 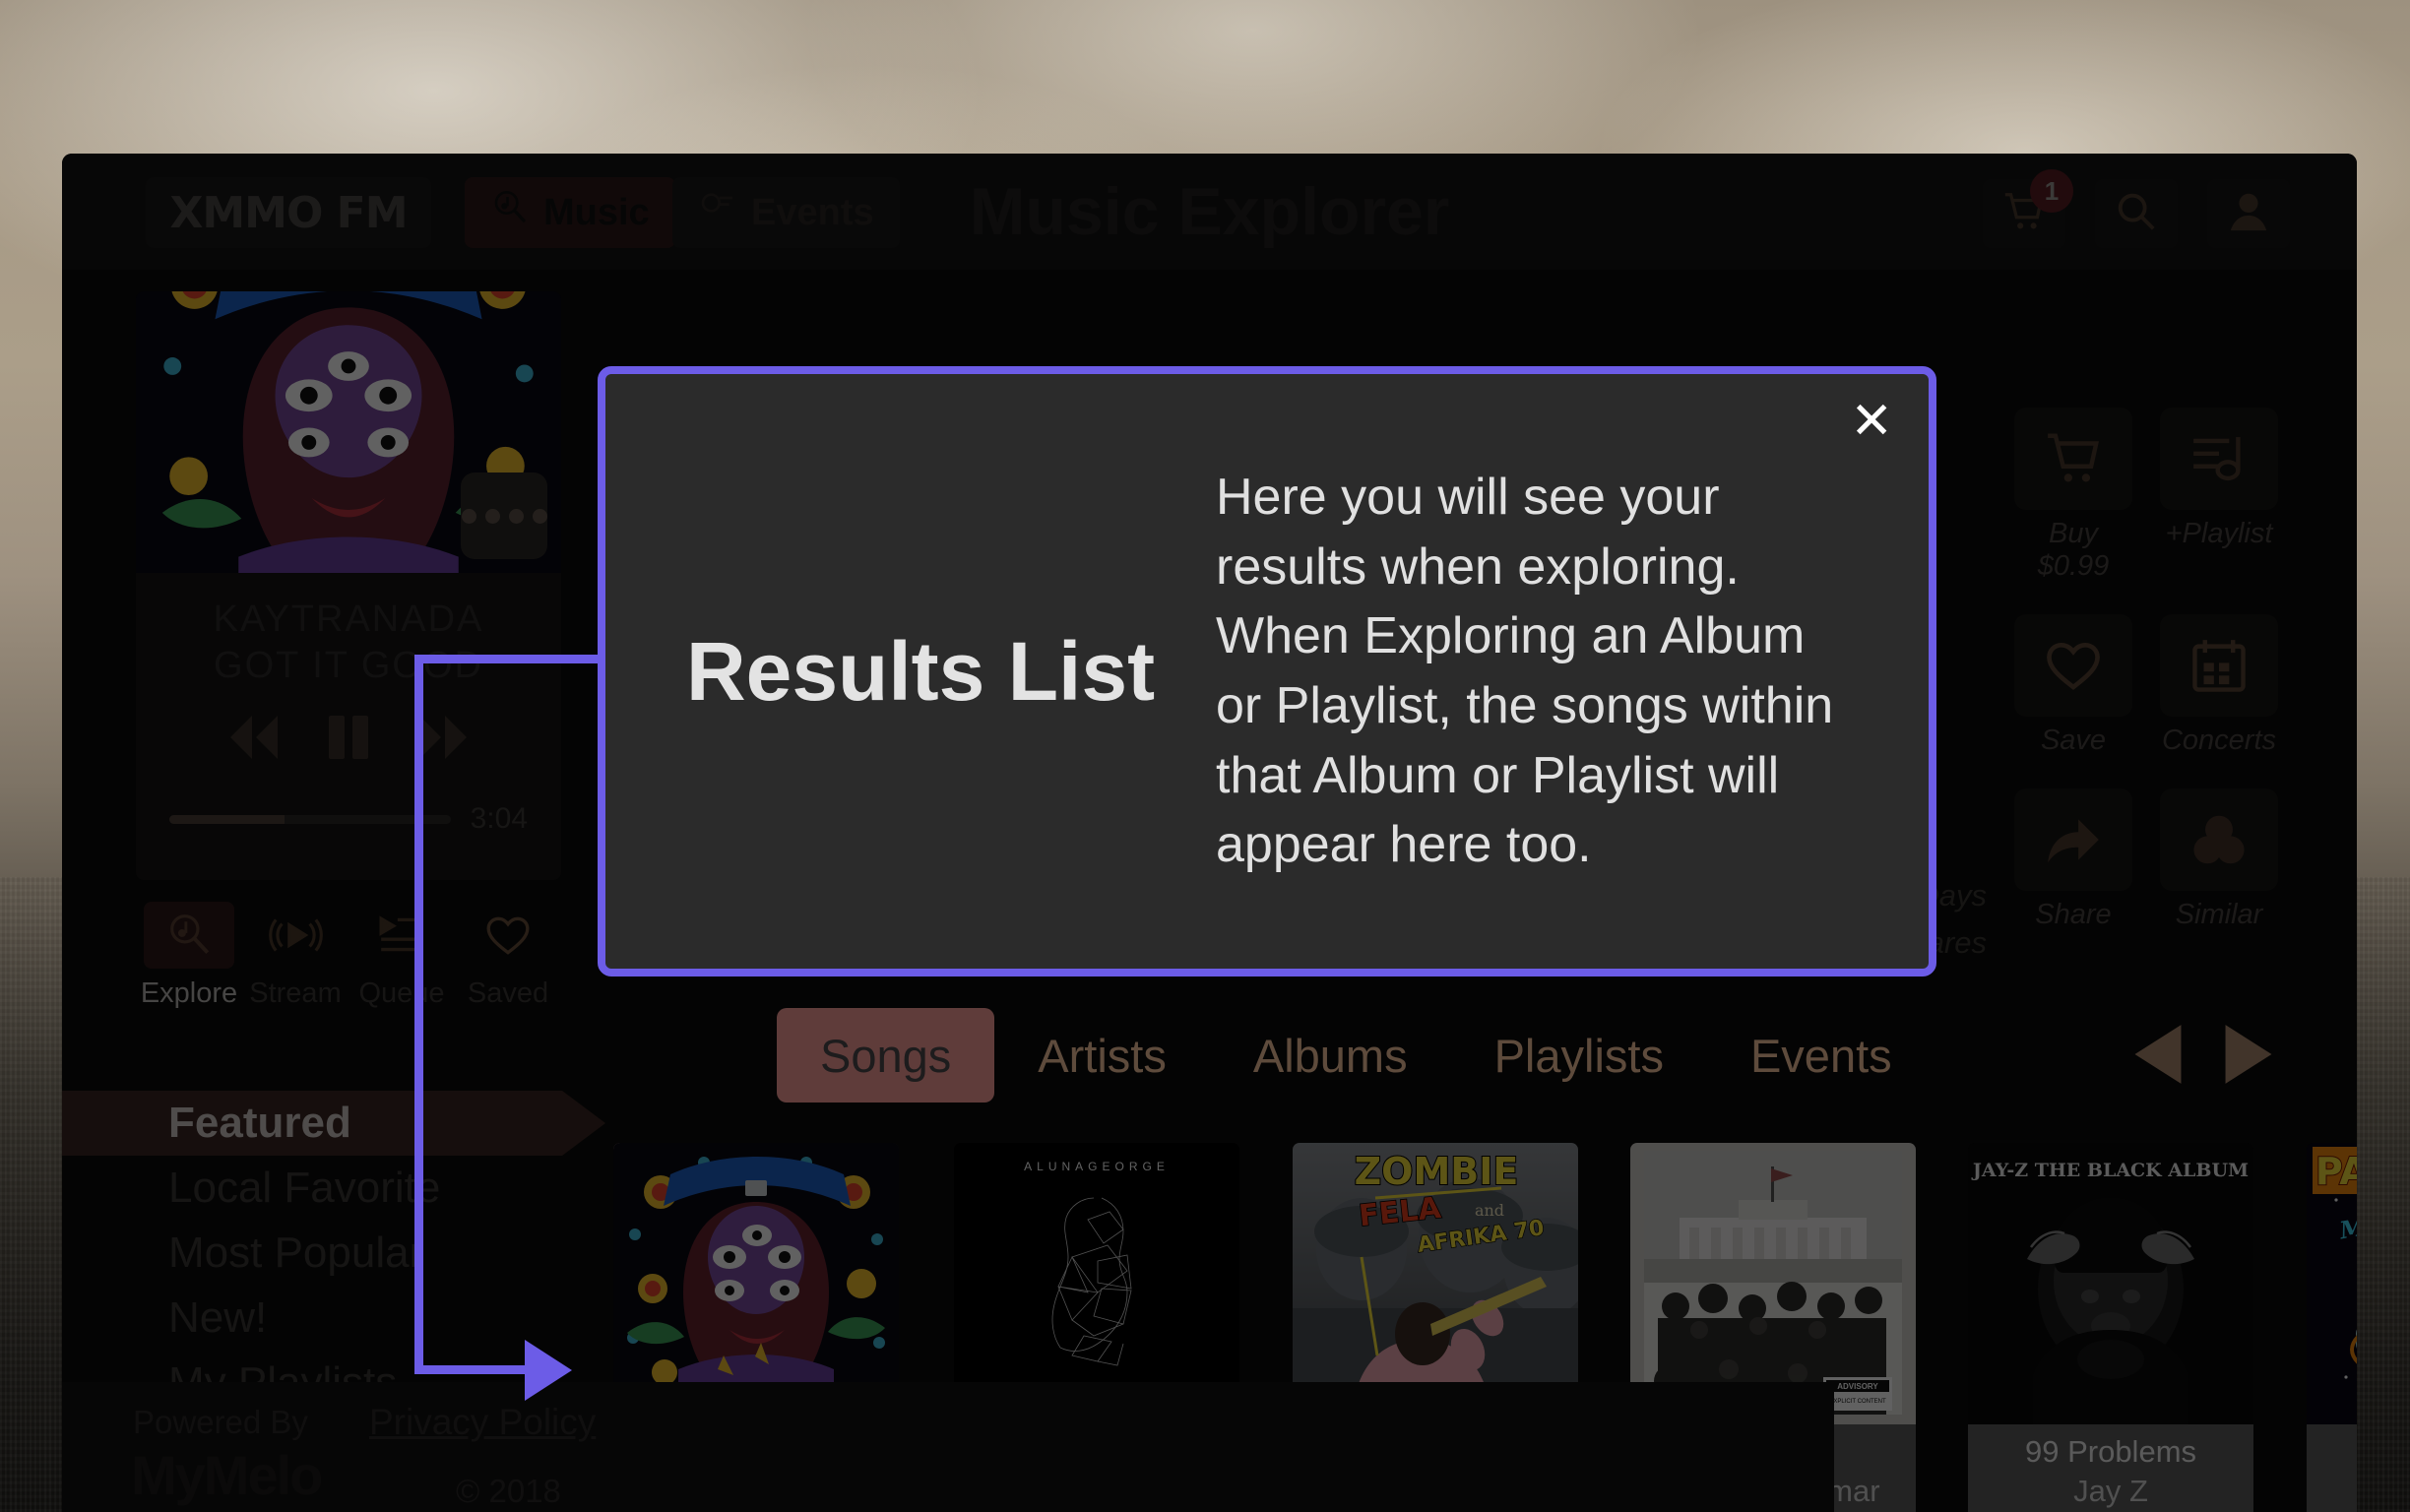 I want to click on action-save-label: Save, so click(x=2073, y=740).